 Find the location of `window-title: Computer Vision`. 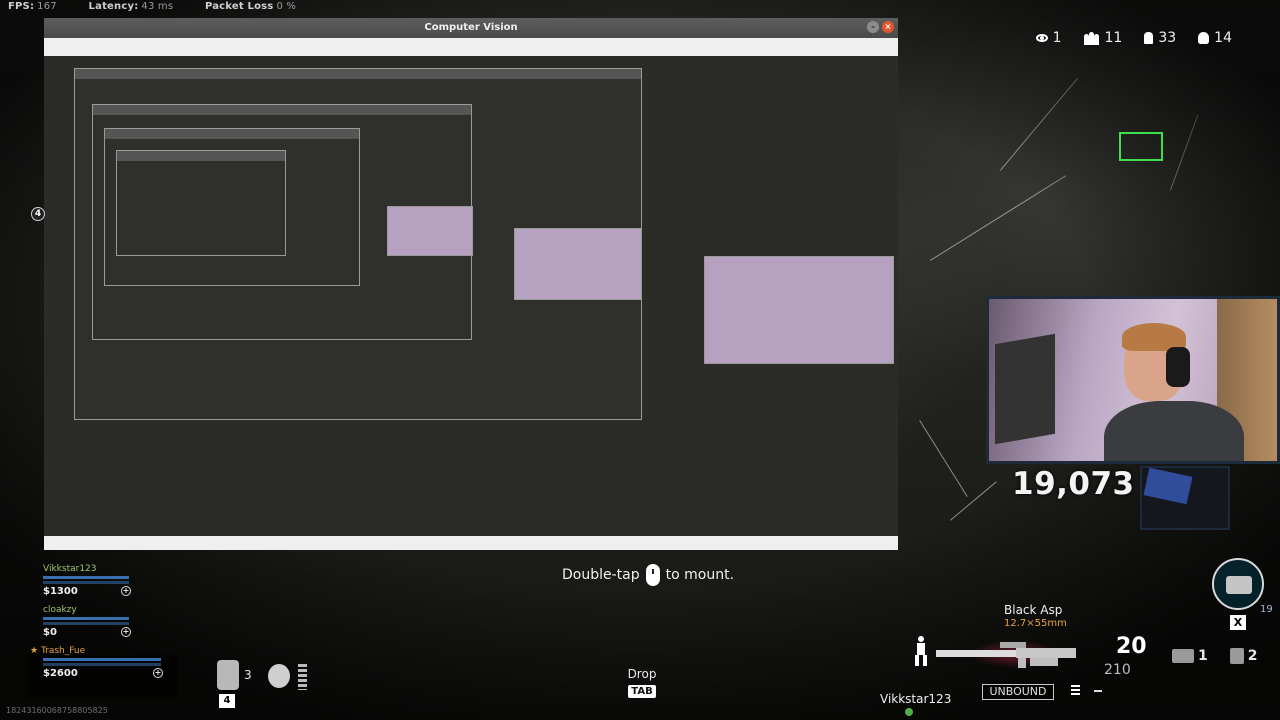

window-title: Computer Vision is located at coordinates (471, 27).